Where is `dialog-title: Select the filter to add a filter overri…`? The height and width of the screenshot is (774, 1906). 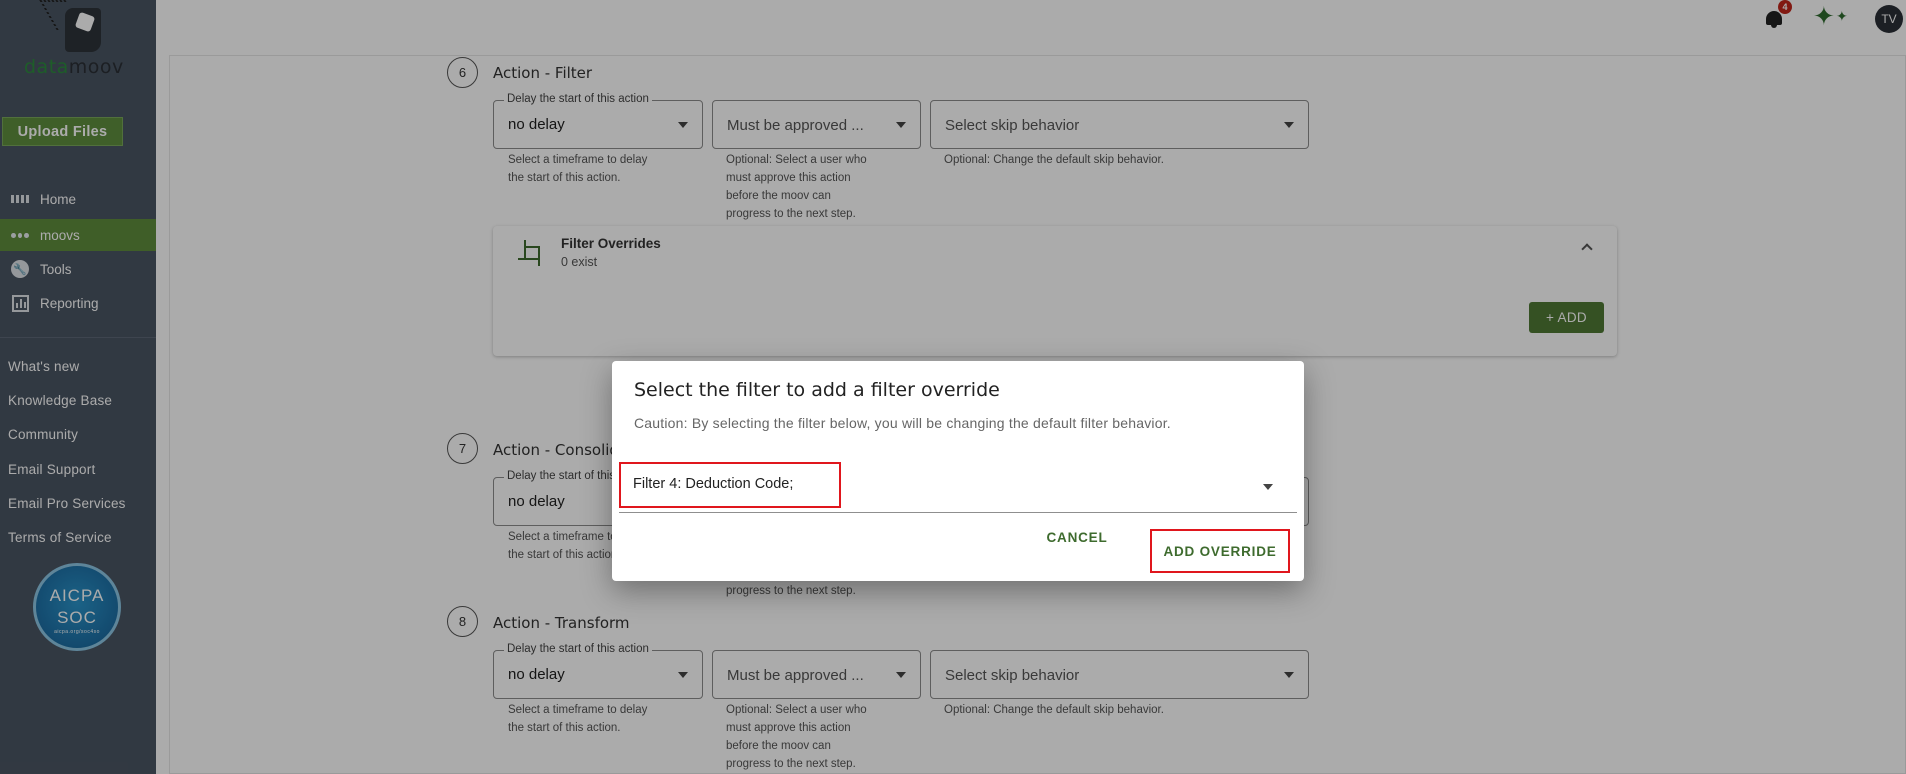 dialog-title: Select the filter to add a filter overri… is located at coordinates (817, 390).